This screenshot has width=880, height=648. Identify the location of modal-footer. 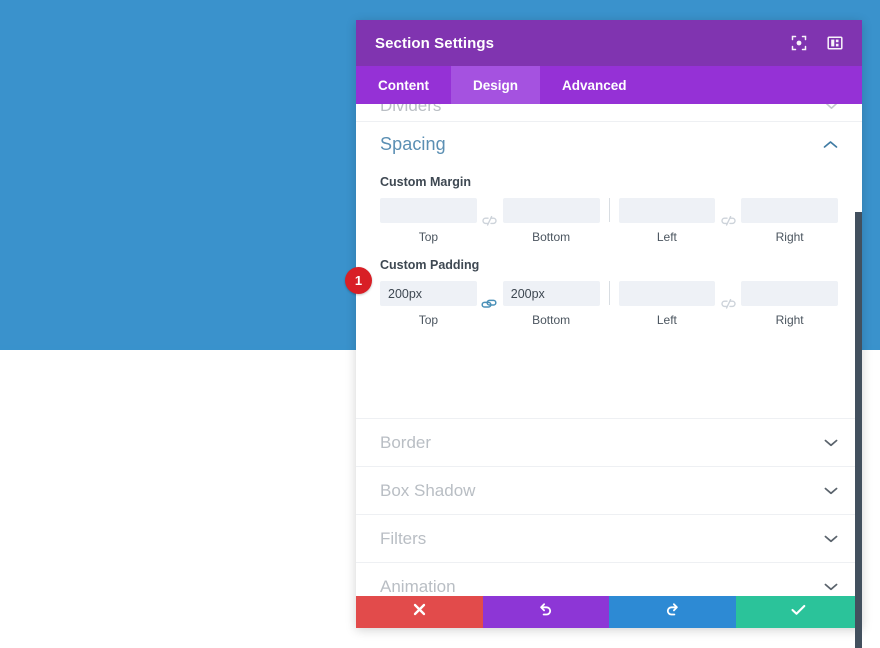
(609, 612).